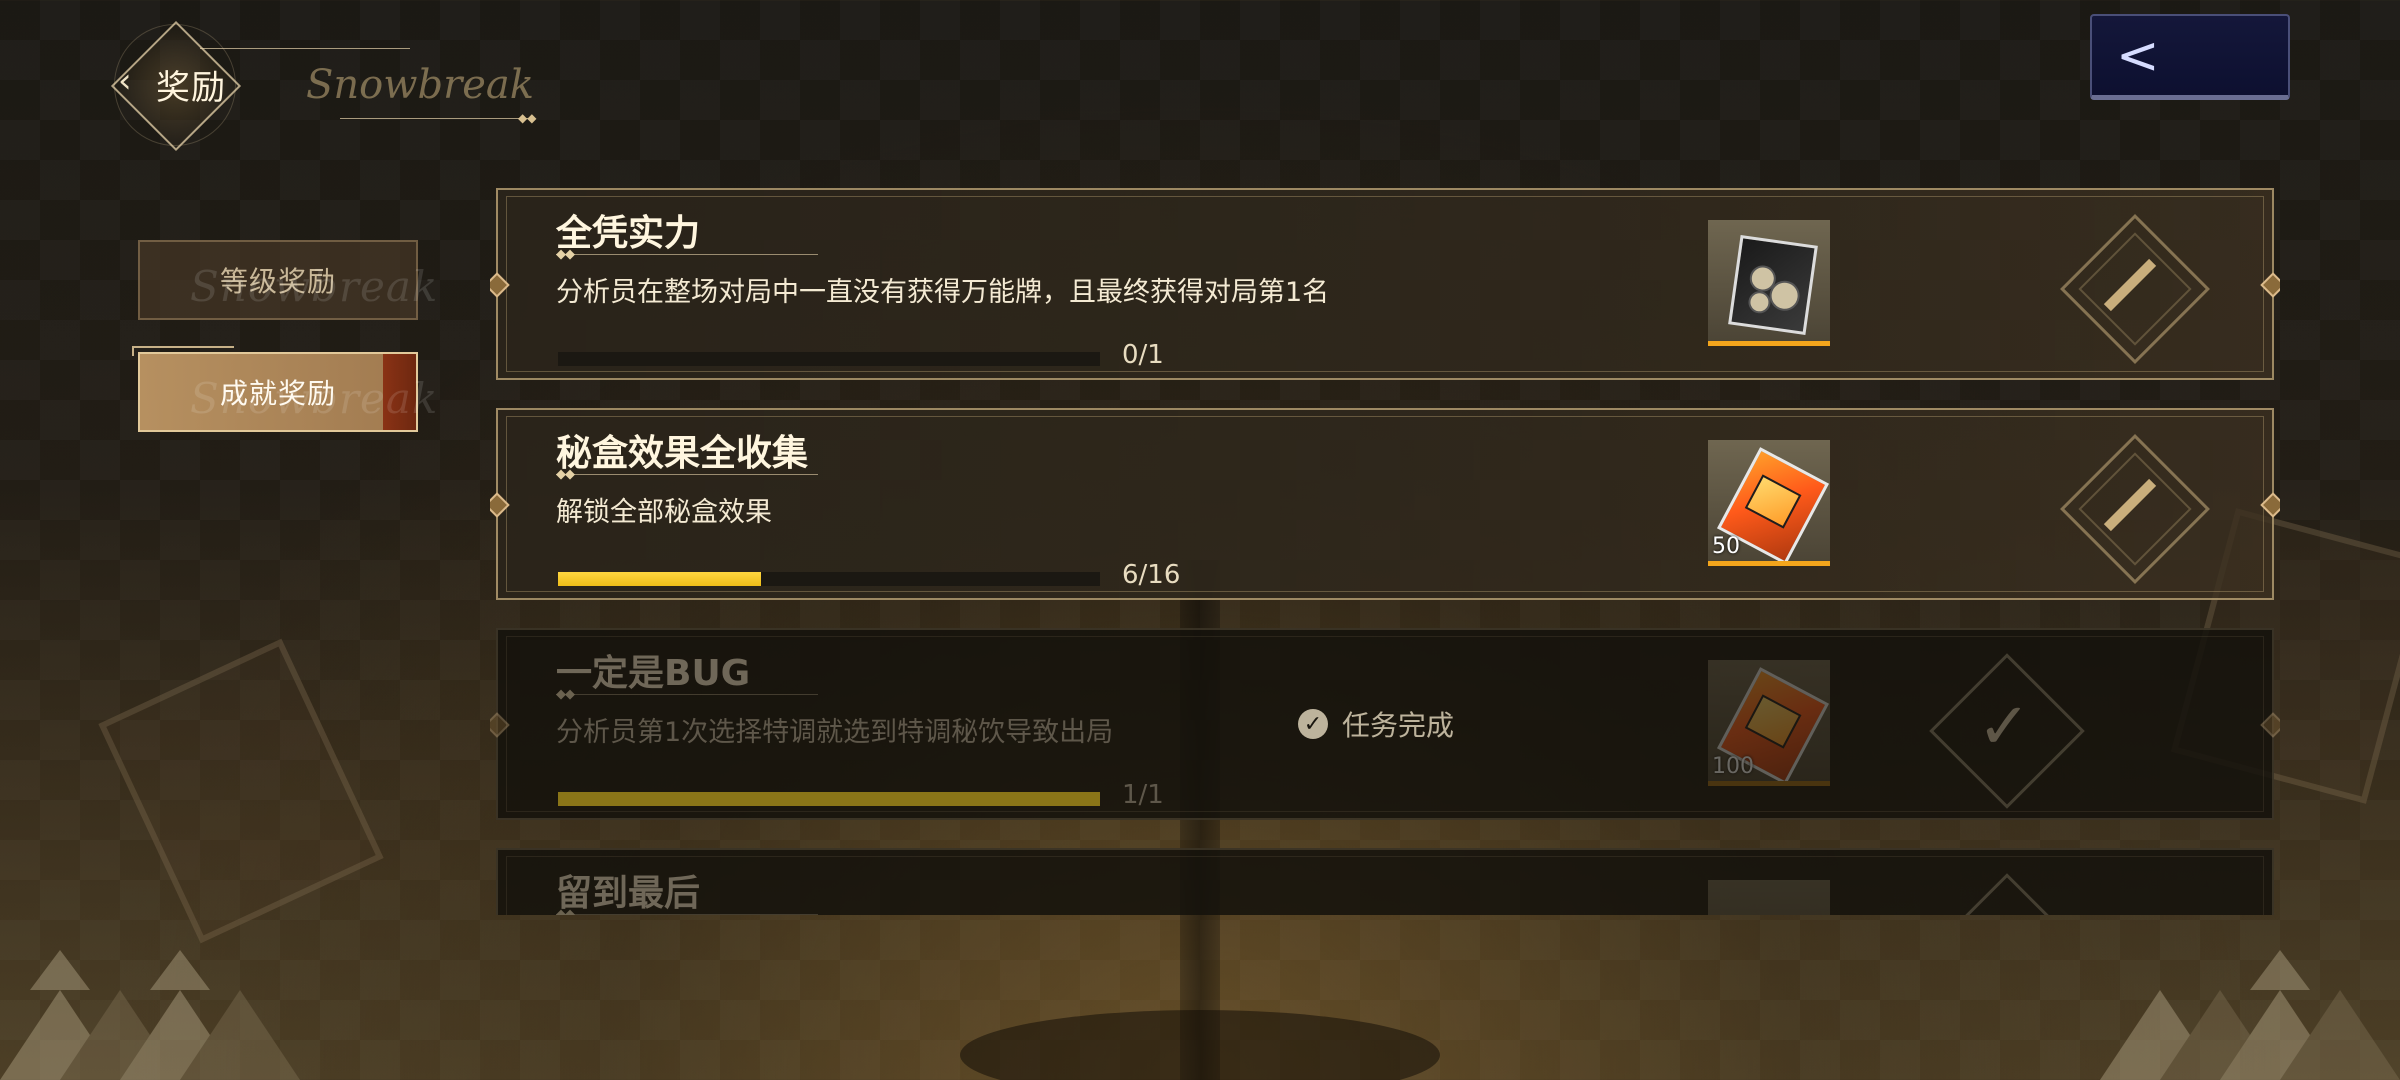 This screenshot has width=2400, height=1080. Describe the element at coordinates (1385, 881) in the screenshot. I see `achievement-card-completed: 留到最后 ◆◆` at that location.